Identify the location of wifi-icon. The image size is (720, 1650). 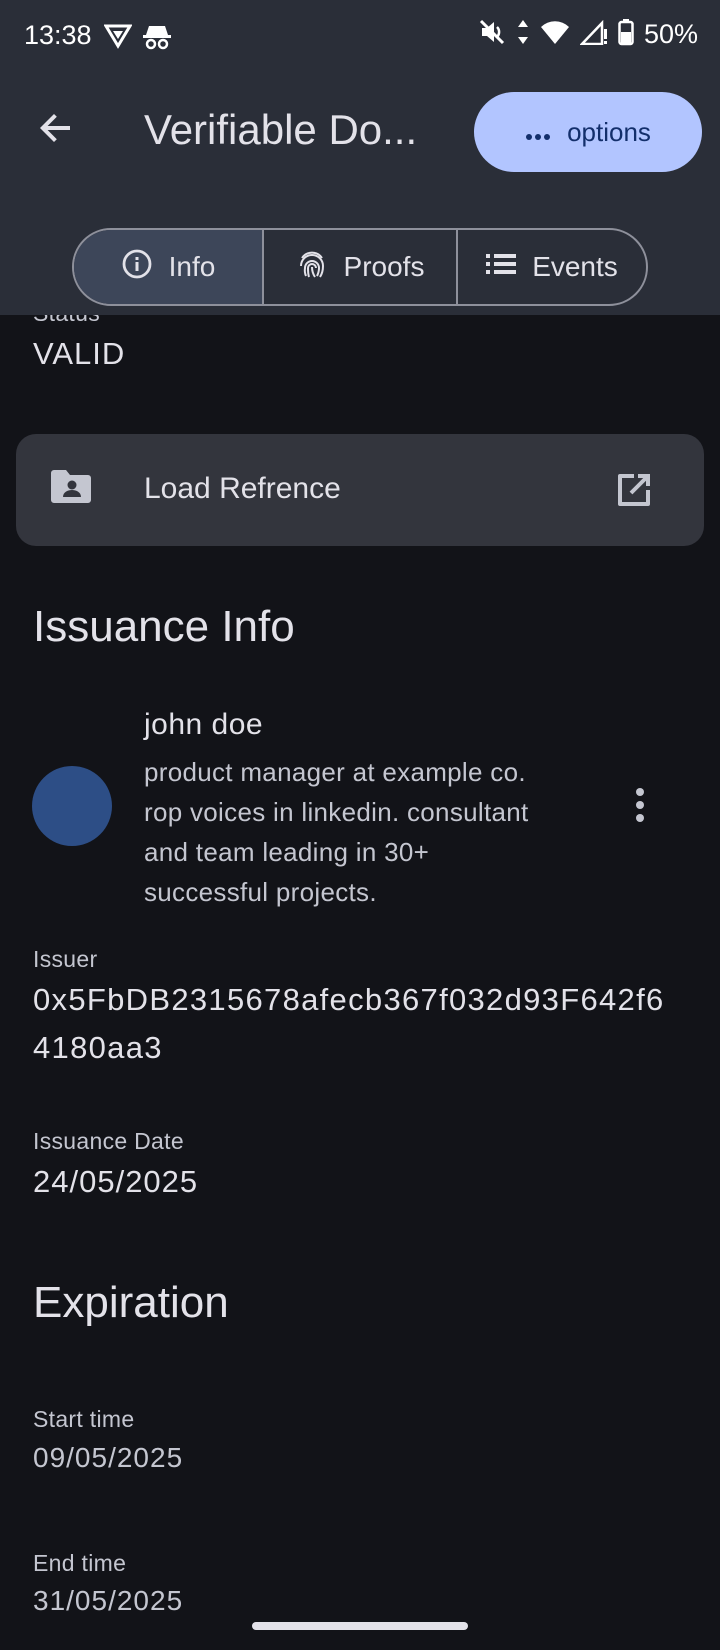
(555, 34).